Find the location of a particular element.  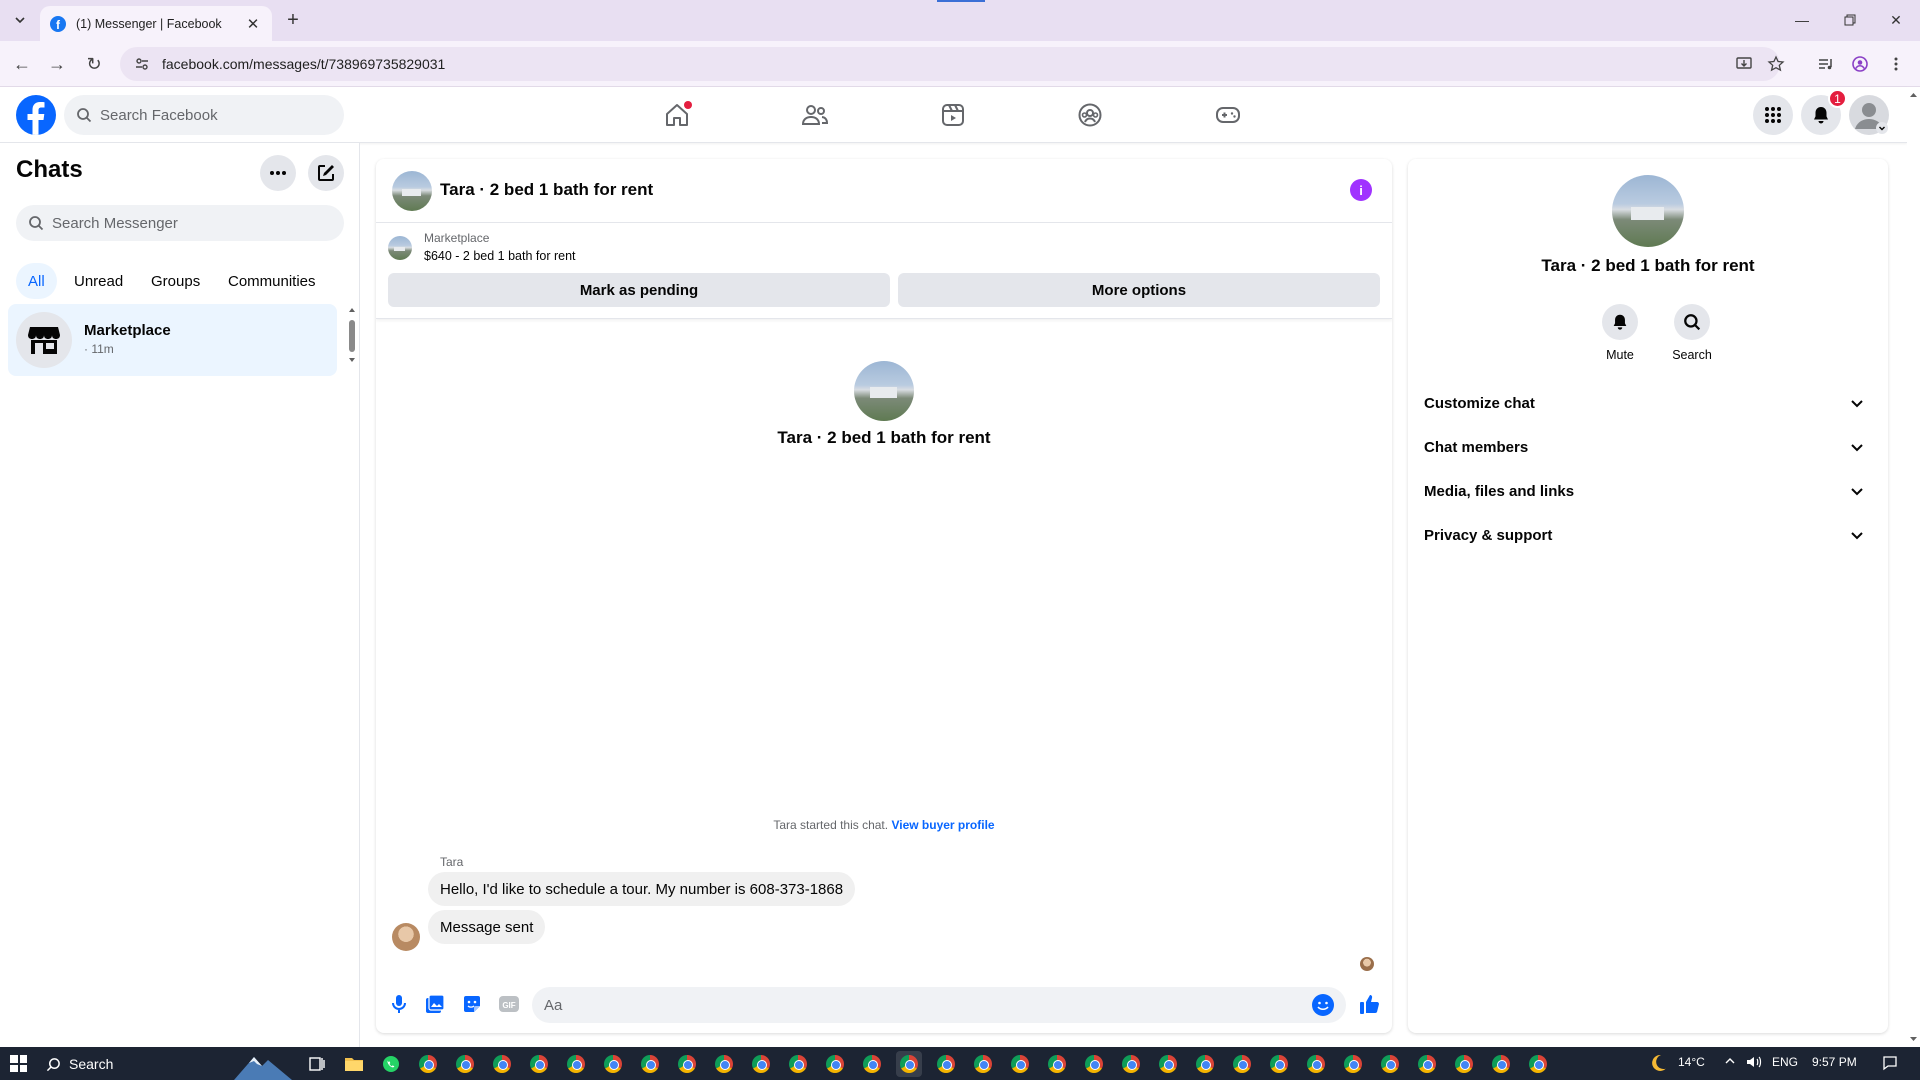

new-message-button is located at coordinates (326, 173).